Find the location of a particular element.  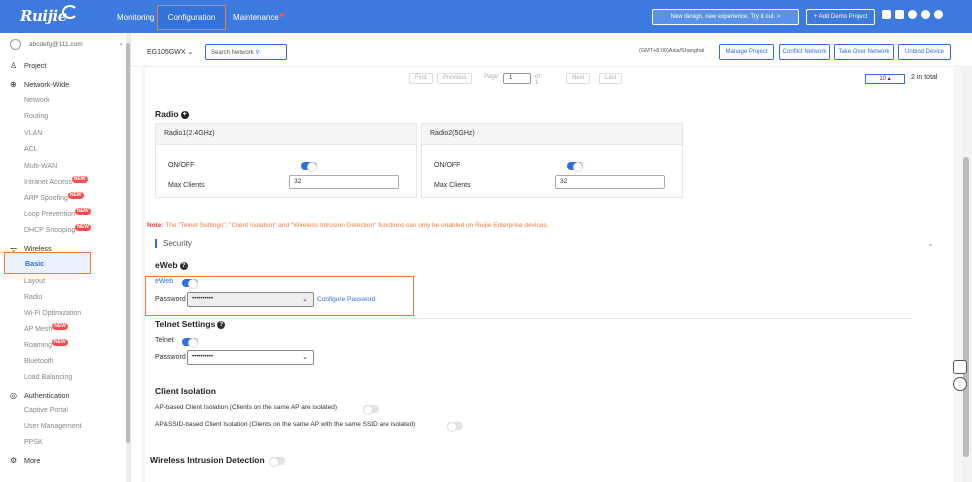

top-icons is located at coordinates (922, 17).